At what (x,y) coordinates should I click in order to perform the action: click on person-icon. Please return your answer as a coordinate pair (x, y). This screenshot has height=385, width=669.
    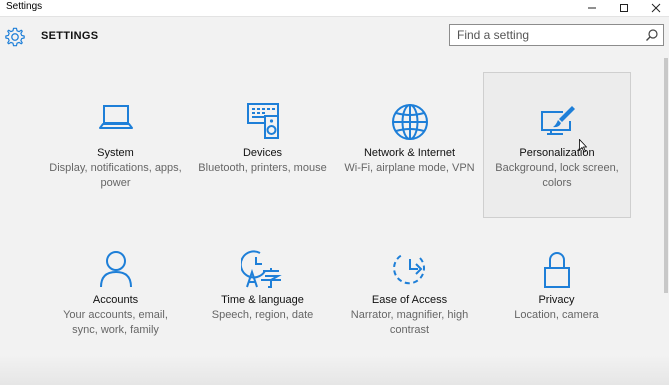
    Looking at the image, I should click on (115, 269).